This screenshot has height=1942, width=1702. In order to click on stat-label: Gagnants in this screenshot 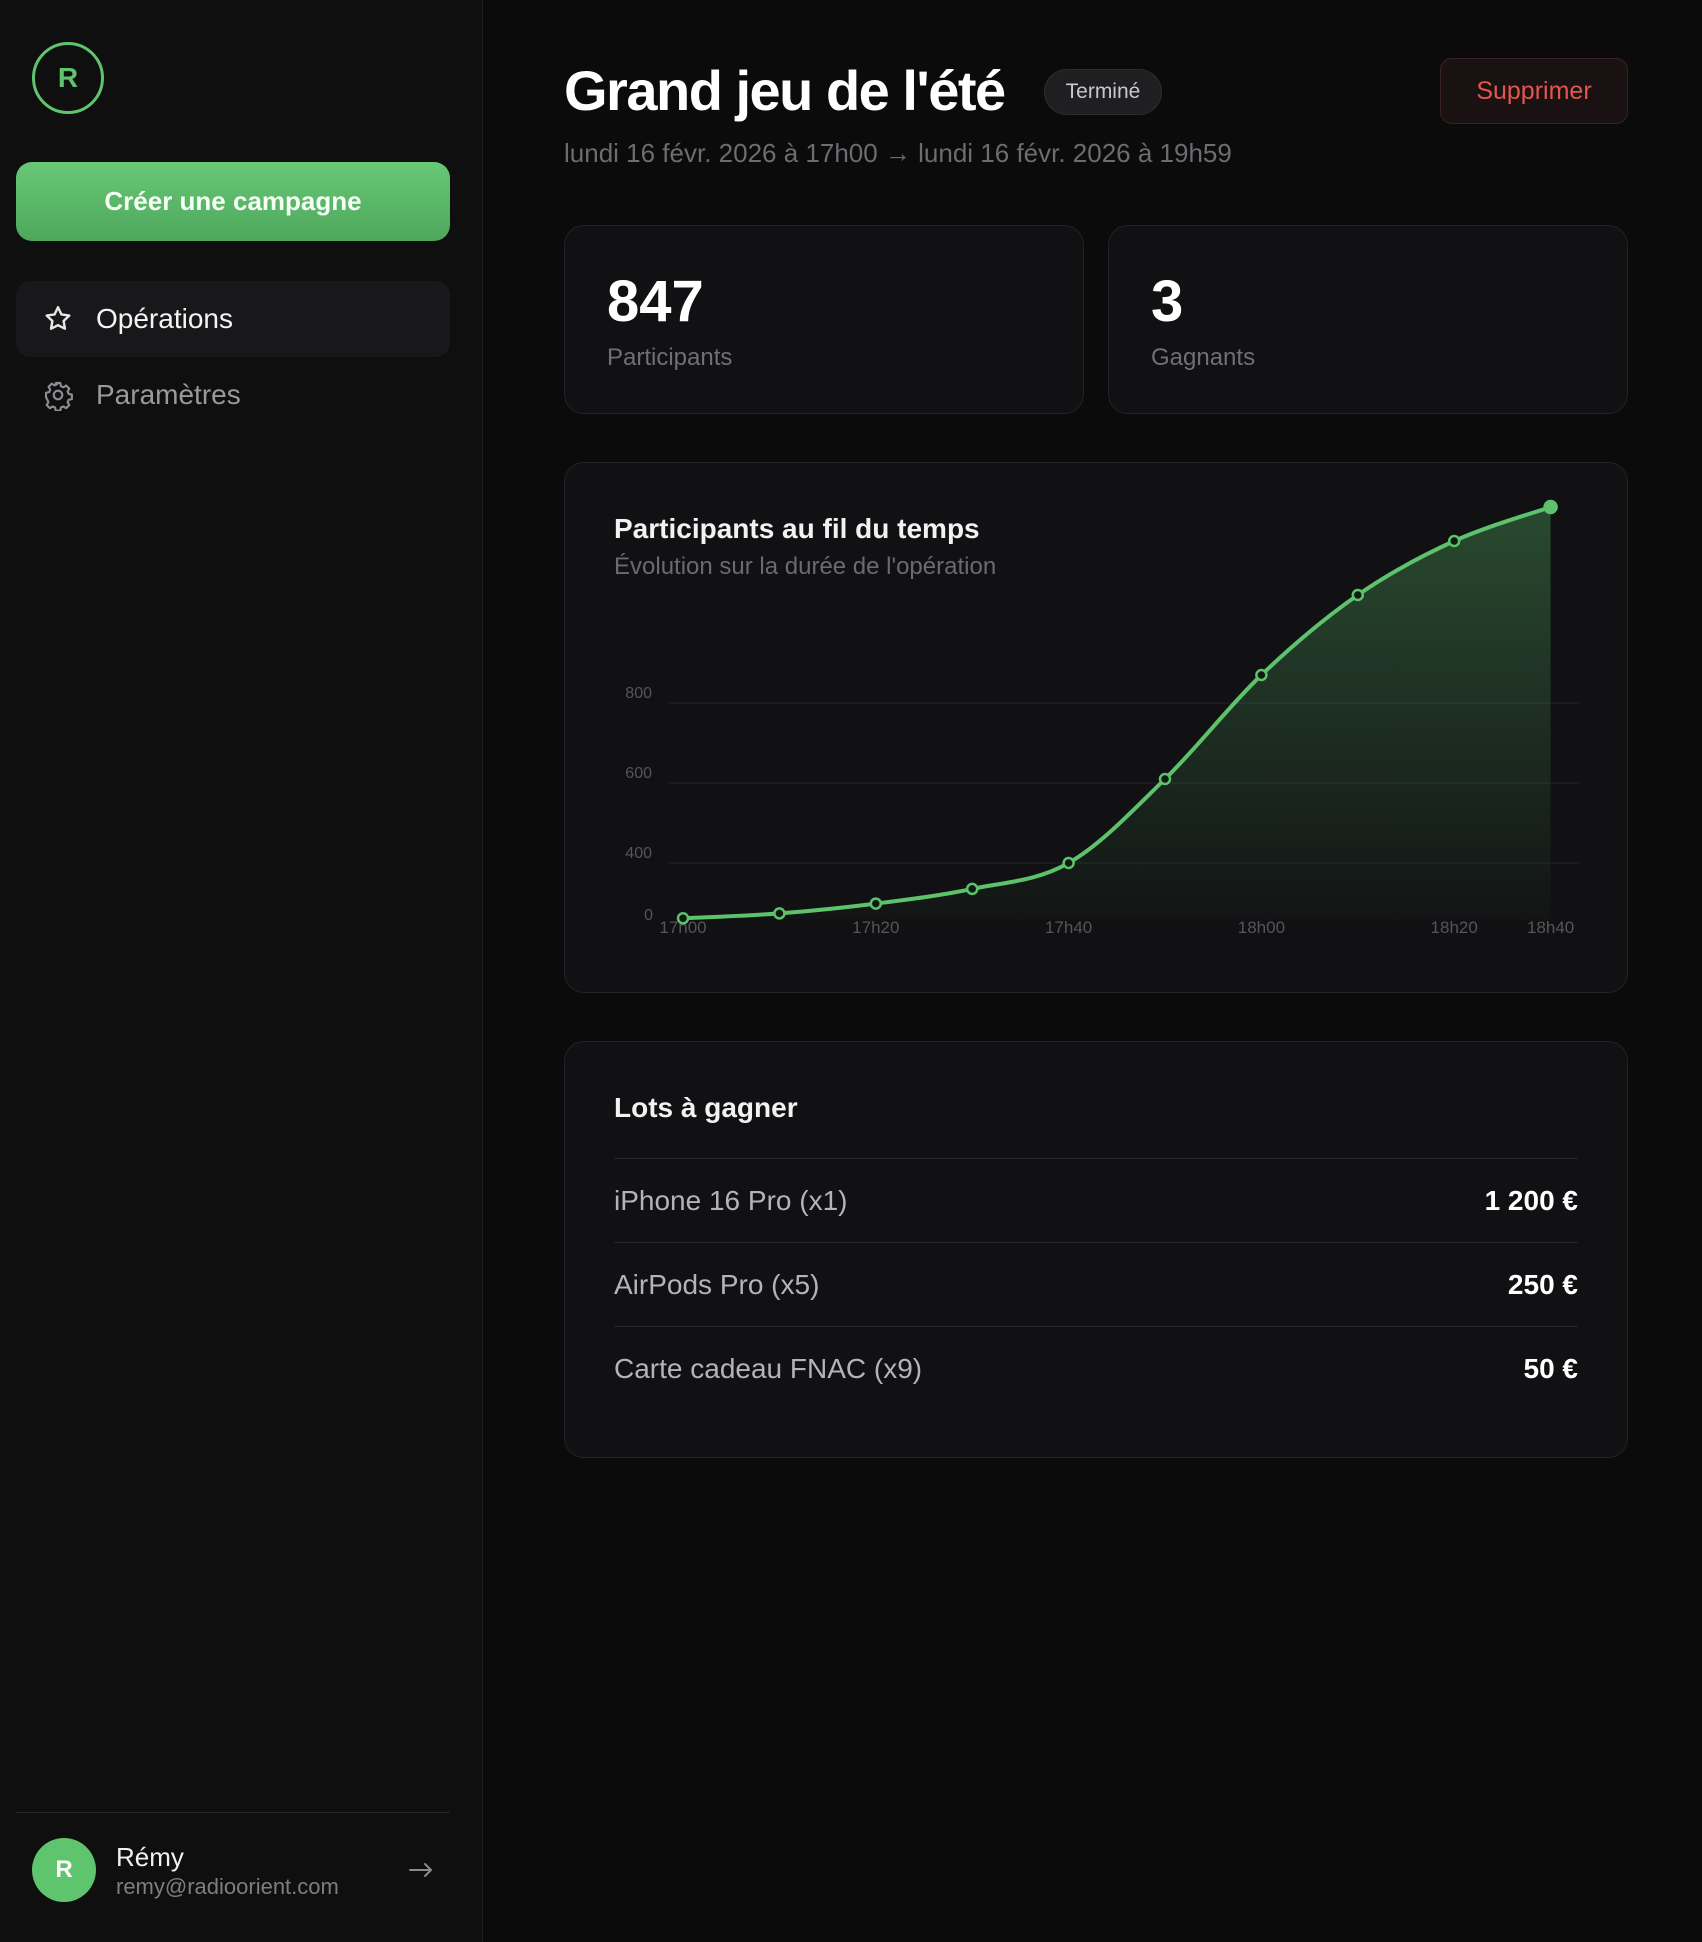, I will do `click(1203, 357)`.